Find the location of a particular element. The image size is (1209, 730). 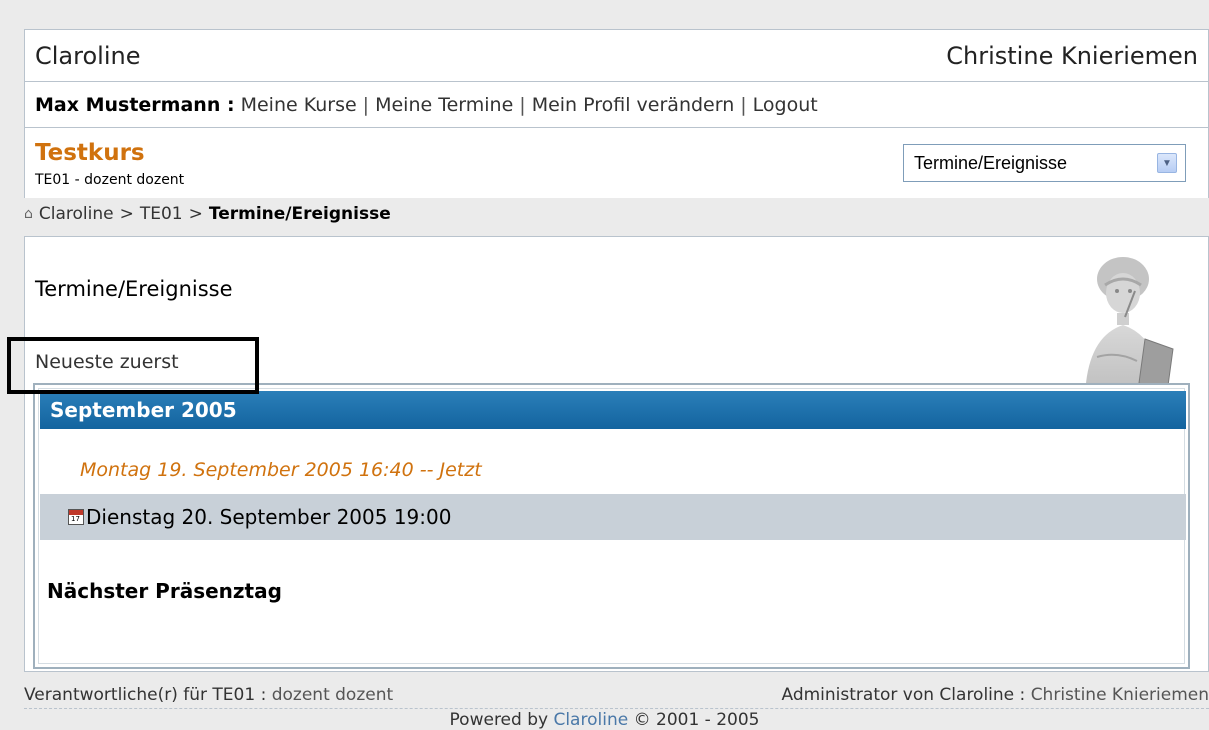

chevron-down-icon: ▼ is located at coordinates (1167, 163).